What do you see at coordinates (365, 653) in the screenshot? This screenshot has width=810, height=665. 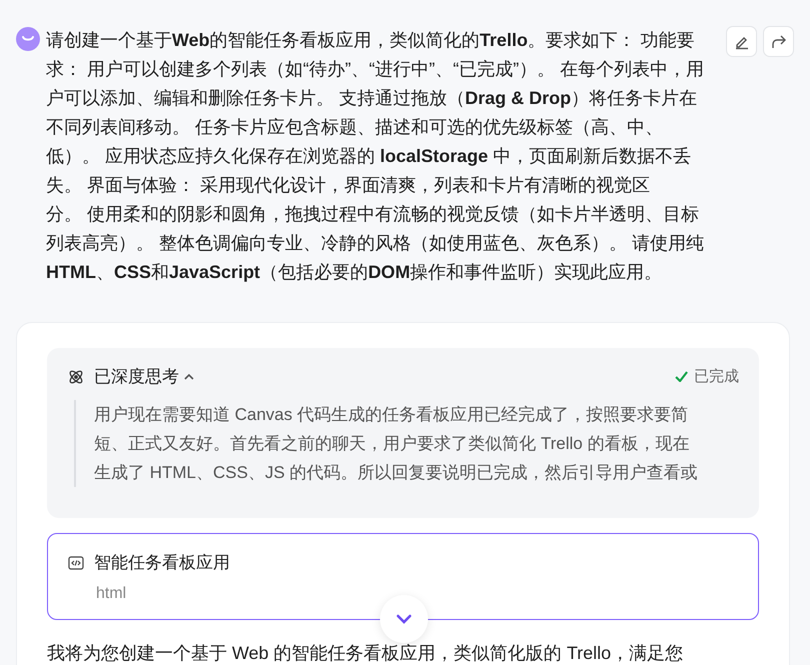 I see `reply-text: 我将为您创建一个基于 Web 的智能任务看板应用，类似简化版的 Trello，满足您` at bounding box center [365, 653].